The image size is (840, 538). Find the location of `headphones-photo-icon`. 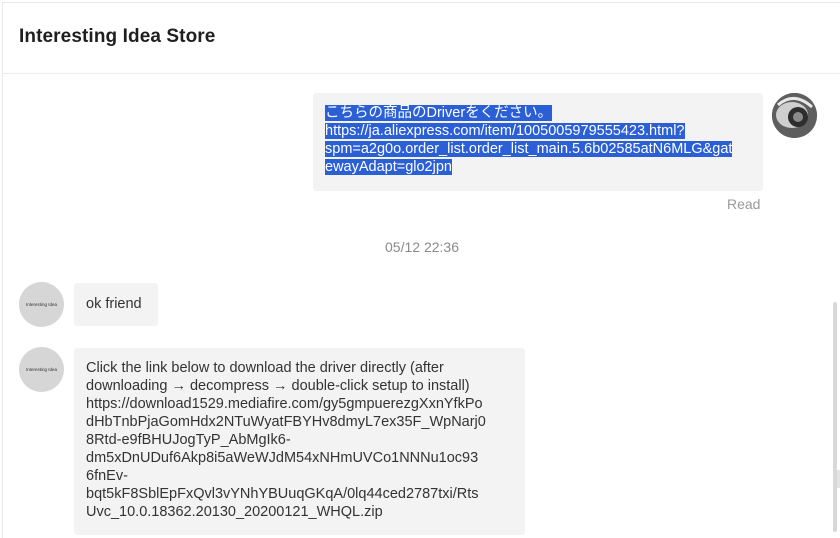

headphones-photo-icon is located at coordinates (794, 115).